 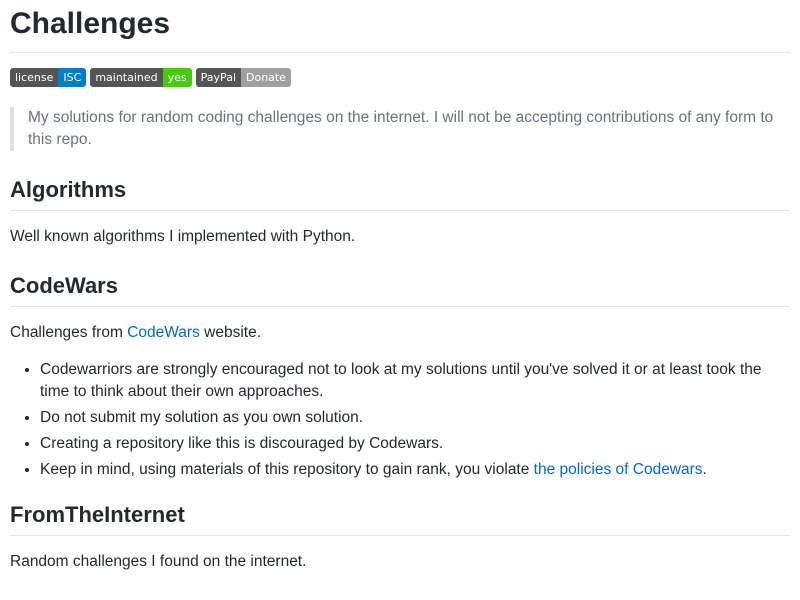 What do you see at coordinates (400, 26) in the screenshot?
I see `page-title: Challenges` at bounding box center [400, 26].